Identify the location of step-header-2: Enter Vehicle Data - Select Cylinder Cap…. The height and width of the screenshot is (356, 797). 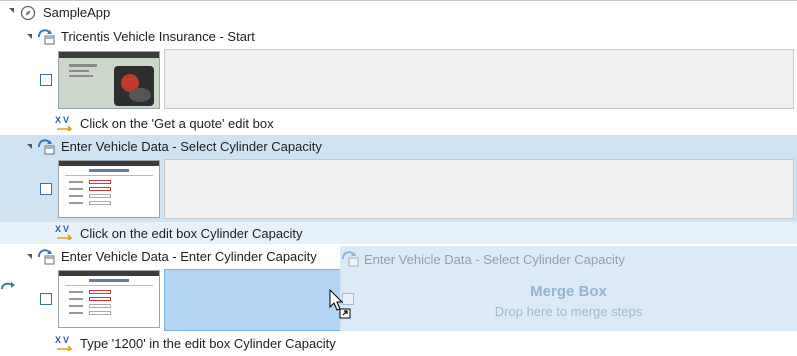
(398, 147).